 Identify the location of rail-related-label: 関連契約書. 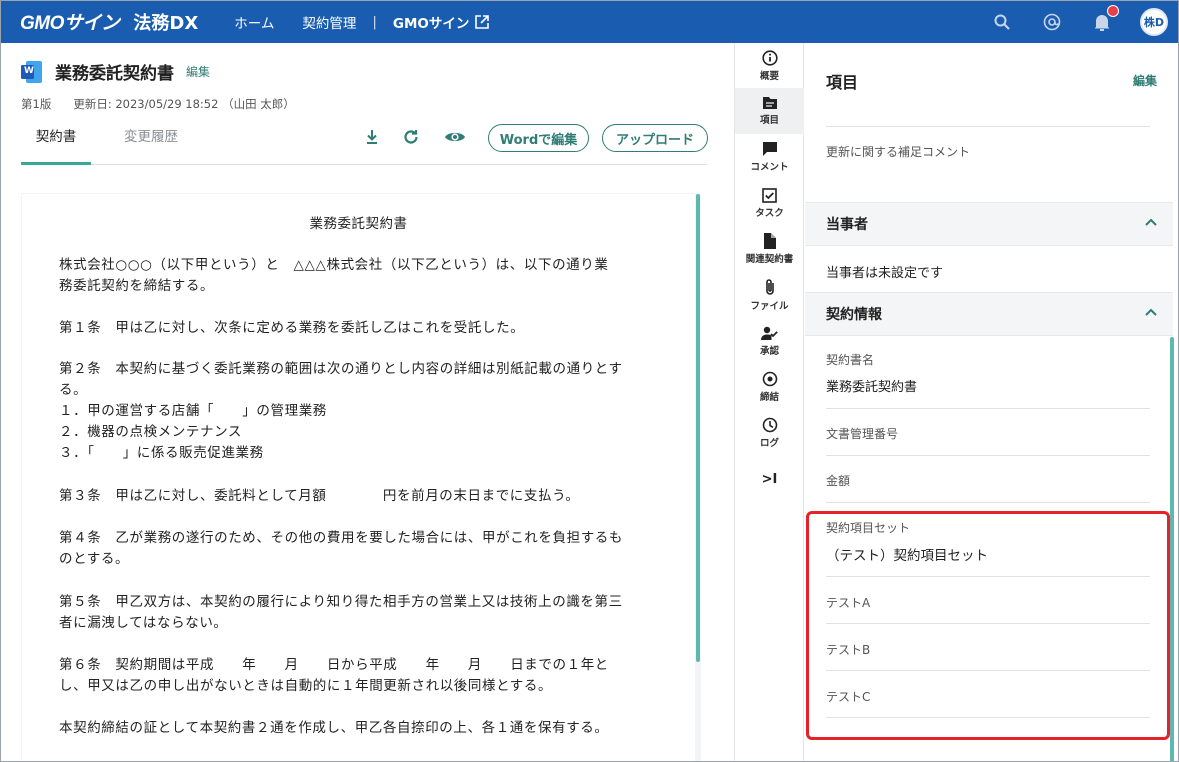
(769, 259).